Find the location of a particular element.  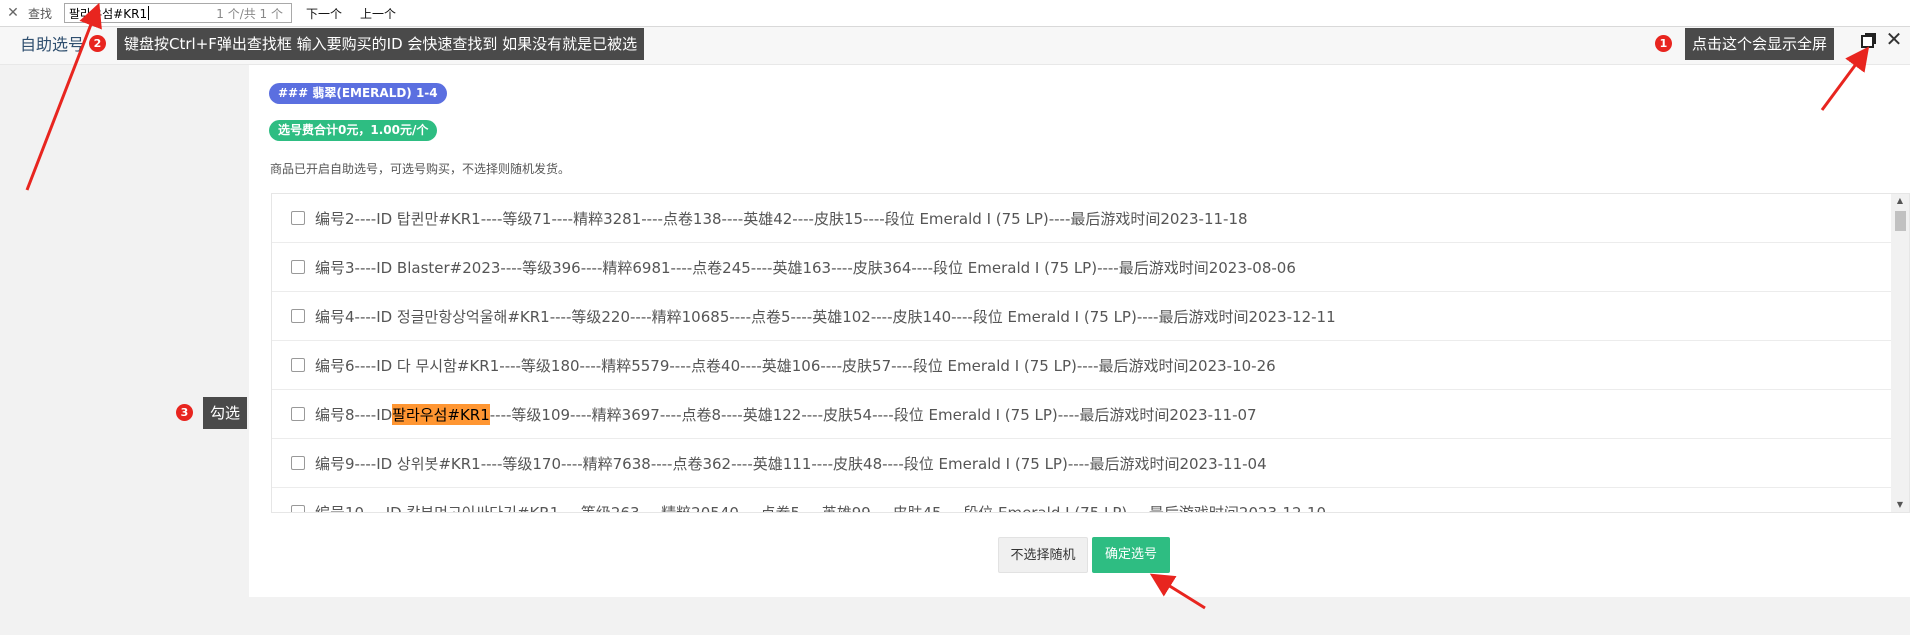

restore-window-icon is located at coordinates (1869, 40).